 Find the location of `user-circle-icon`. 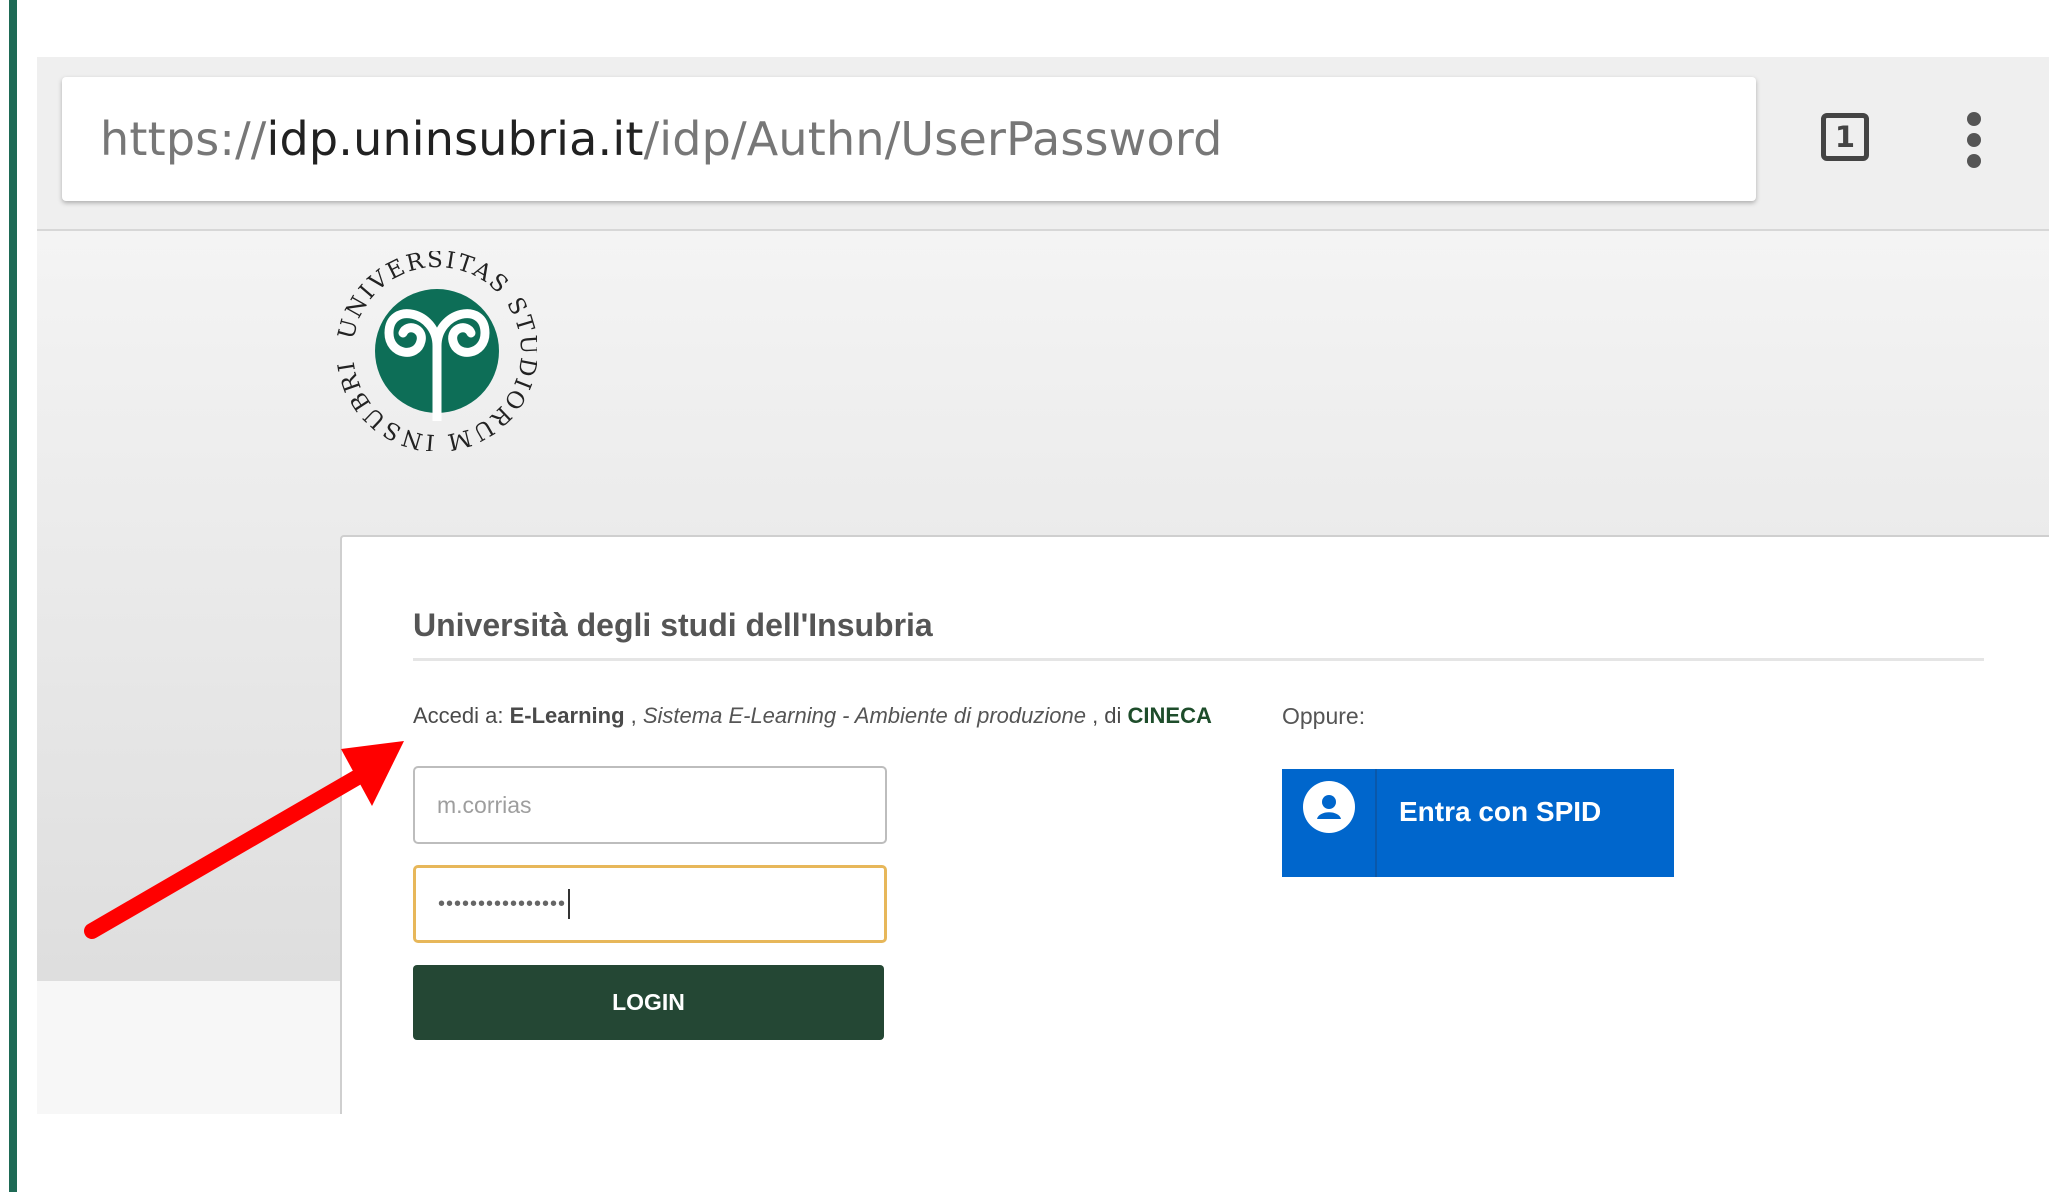

user-circle-icon is located at coordinates (1328, 807).